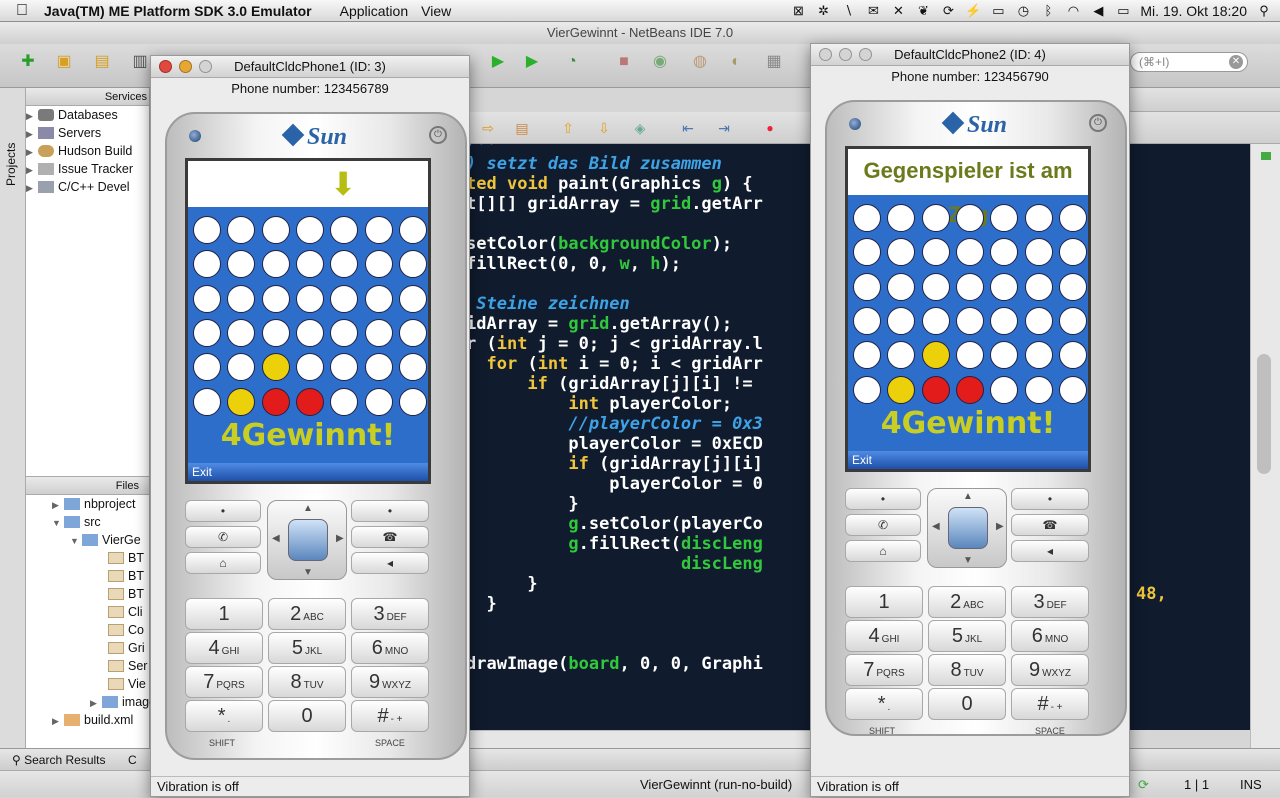 The height and width of the screenshot is (798, 1280). What do you see at coordinates (390, 682) in the screenshot?
I see `key-9: 9 WXYZ` at bounding box center [390, 682].